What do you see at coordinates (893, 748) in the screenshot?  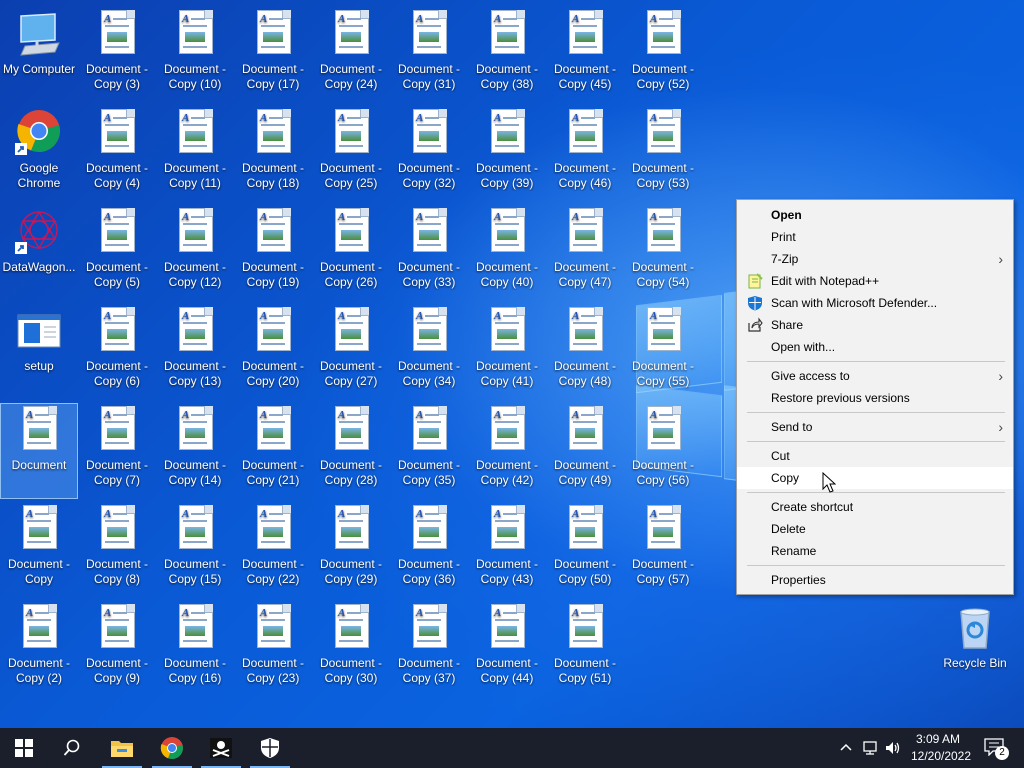 I see `volume-icon` at bounding box center [893, 748].